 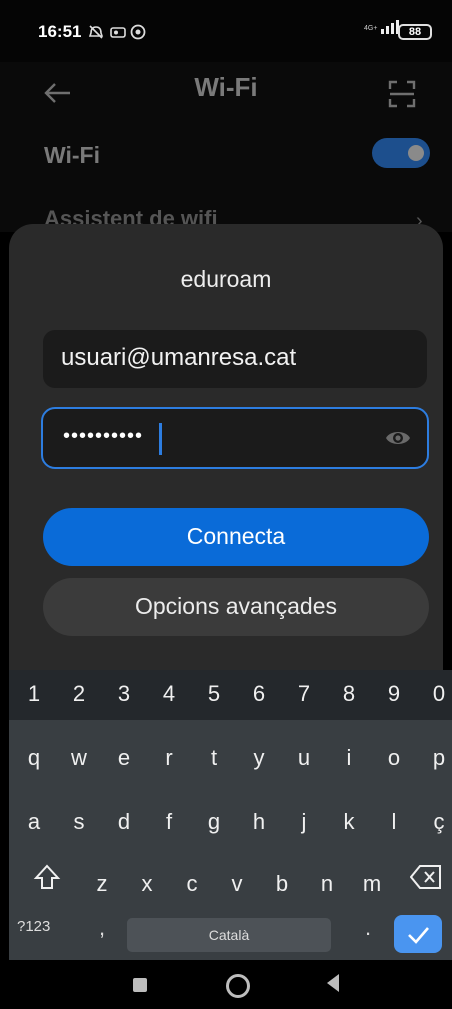 What do you see at coordinates (259, 822) in the screenshot?
I see `key-row2-5: h` at bounding box center [259, 822].